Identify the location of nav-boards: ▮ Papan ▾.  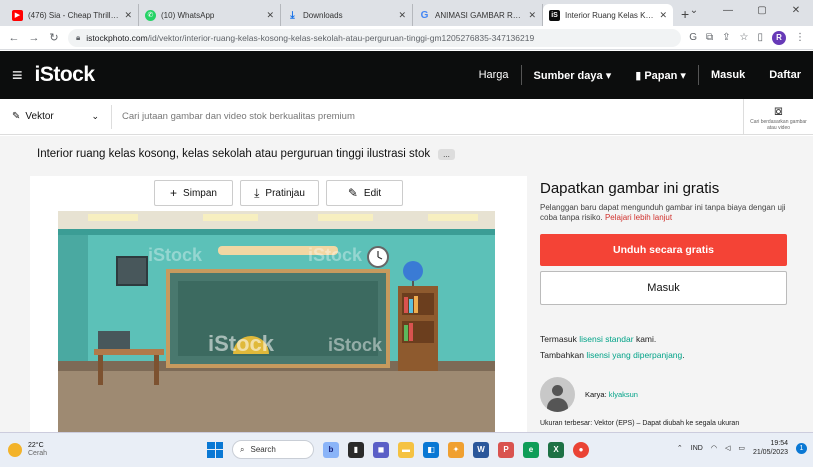
(660, 75).